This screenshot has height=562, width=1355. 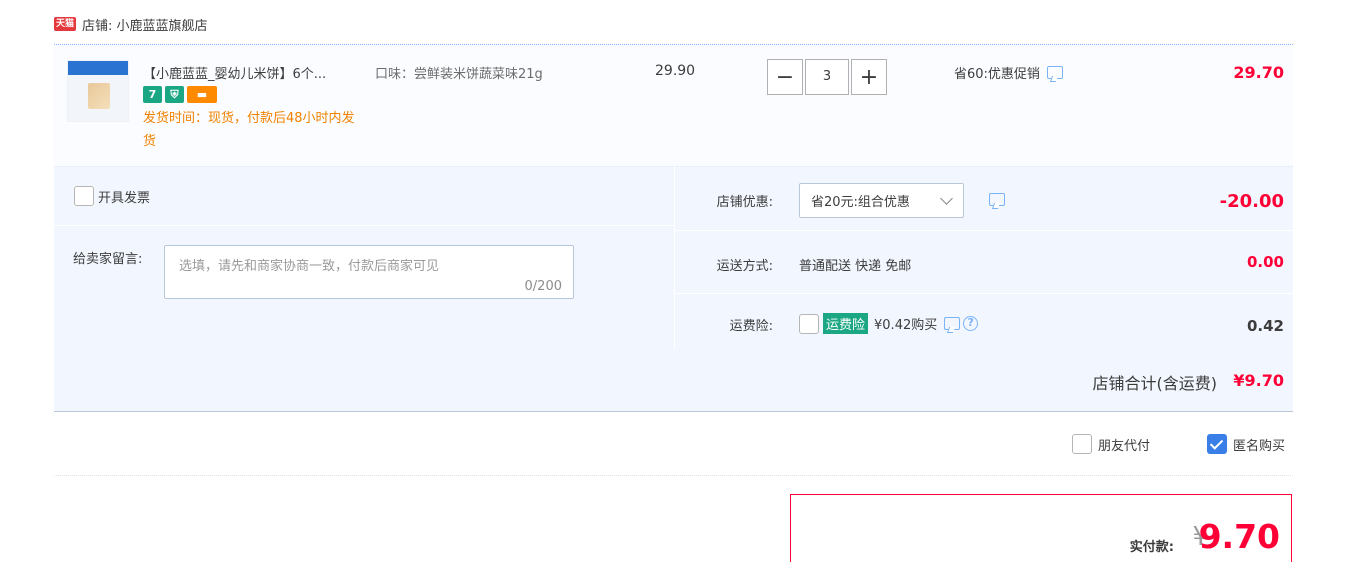 What do you see at coordinates (249, 130) in the screenshot?
I see `ship-time-text: 发货时间：现货，付款后48小时内发货` at bounding box center [249, 130].